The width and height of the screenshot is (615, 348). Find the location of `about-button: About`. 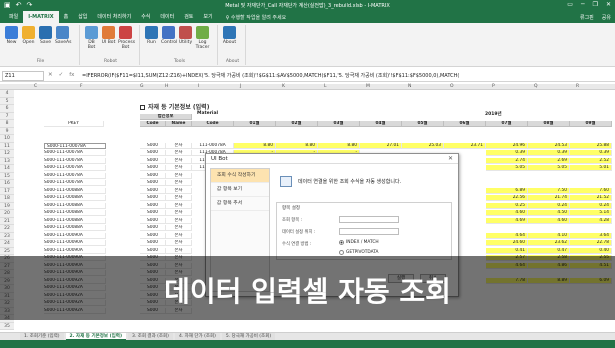

about-button: About is located at coordinates (229, 35).